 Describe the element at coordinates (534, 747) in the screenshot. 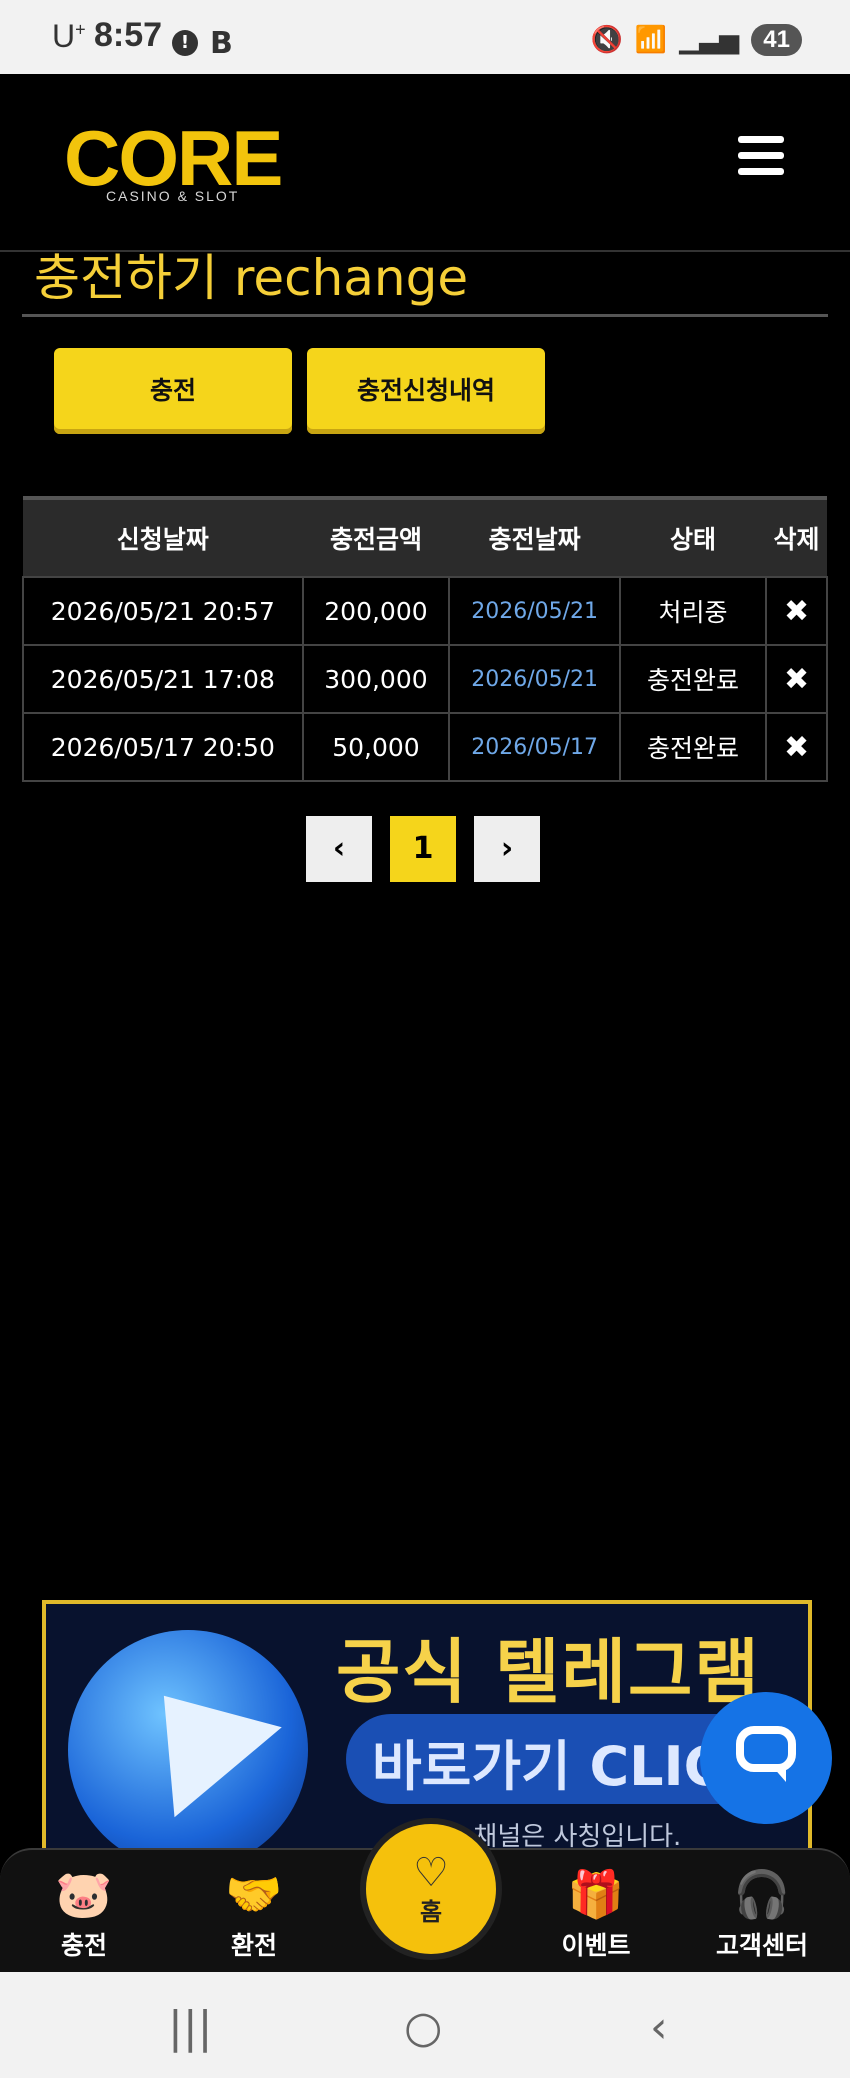

I see `cell-charge-date: 2026/05/17` at that location.